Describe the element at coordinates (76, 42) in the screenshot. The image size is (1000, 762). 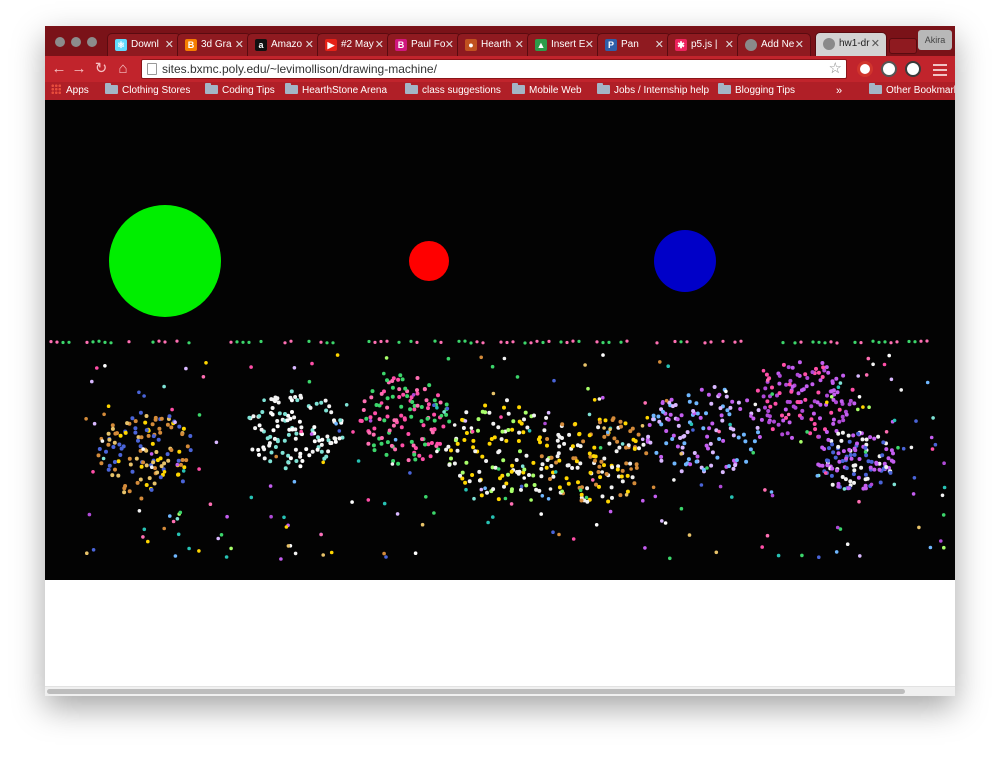
I see `minimize-window-button` at that location.